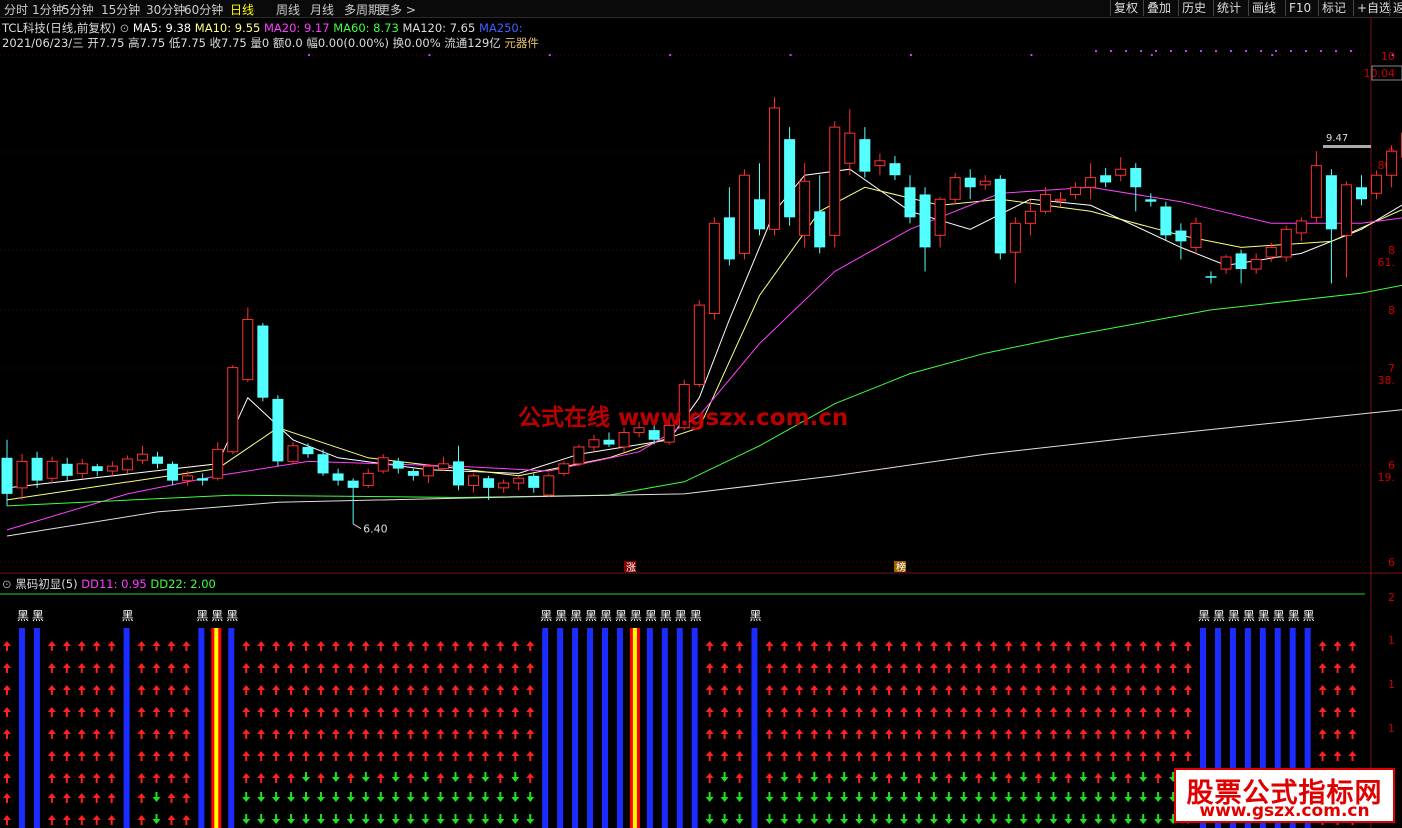 The width and height of the screenshot is (1402, 828). I want to click on black-label-84: 黑, so click(1264, 616).